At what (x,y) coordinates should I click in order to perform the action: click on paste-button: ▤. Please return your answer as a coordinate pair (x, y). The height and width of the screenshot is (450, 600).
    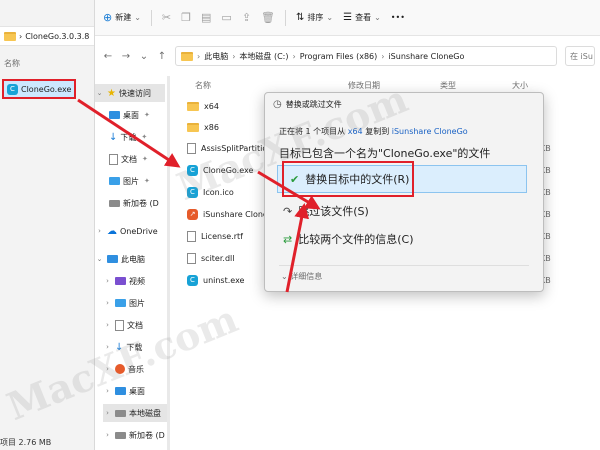
    Looking at the image, I should click on (206, 17).